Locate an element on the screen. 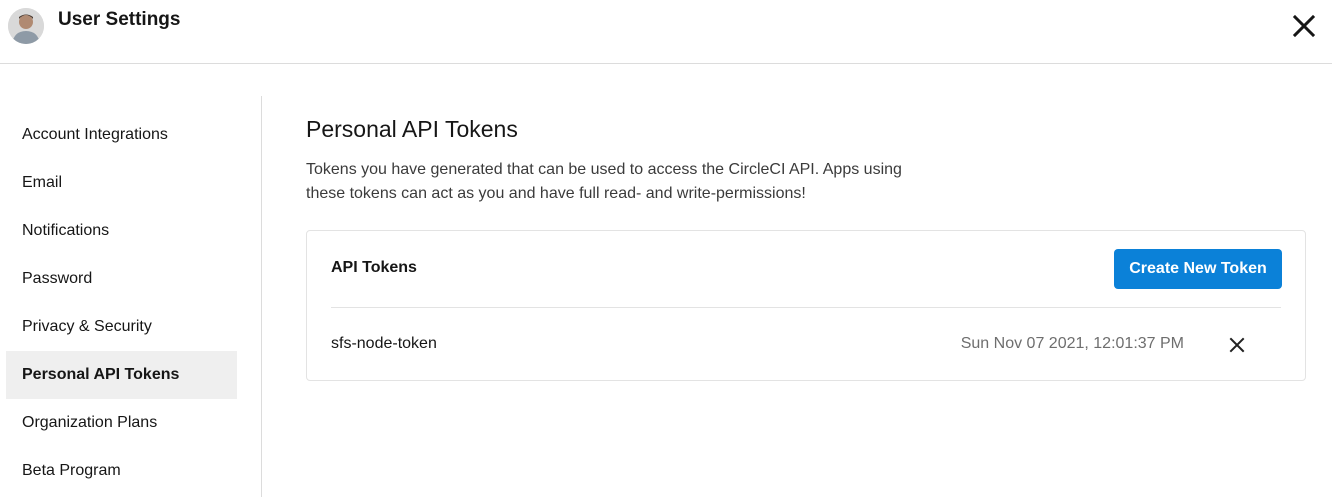  sidebar-item-account-integrations: Account Integrations is located at coordinates (121, 135).